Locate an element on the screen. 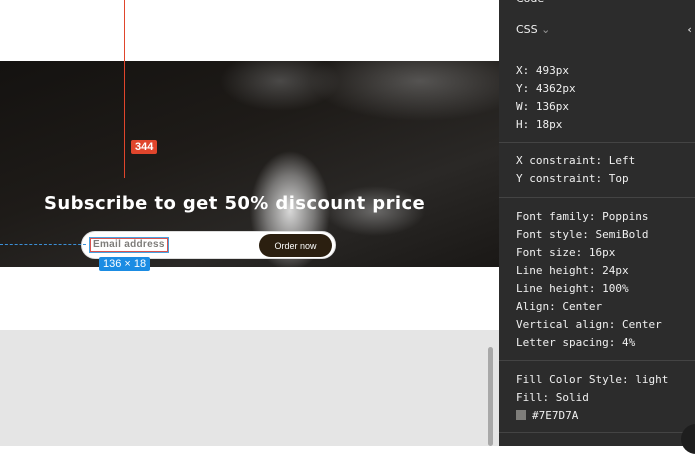 The image size is (695, 454). align: Align: Center is located at coordinates (559, 306).